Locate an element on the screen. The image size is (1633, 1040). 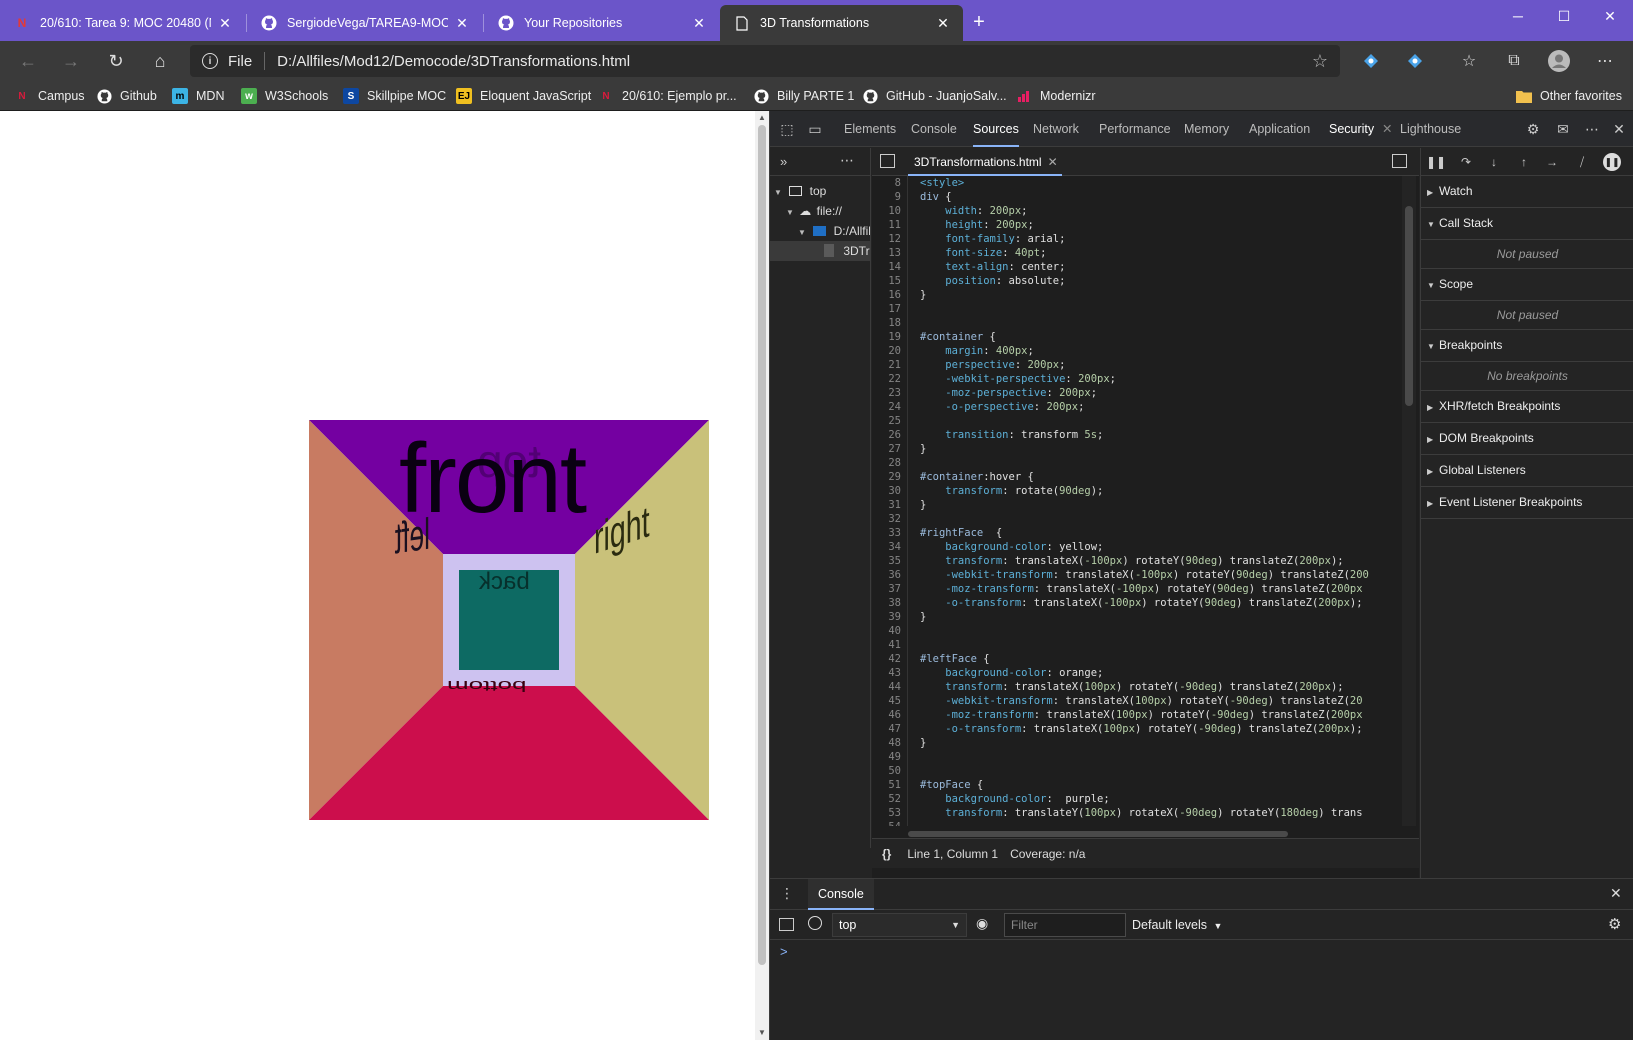
code-line: 43 background-color: orange; is located at coordinates (1136, 673).